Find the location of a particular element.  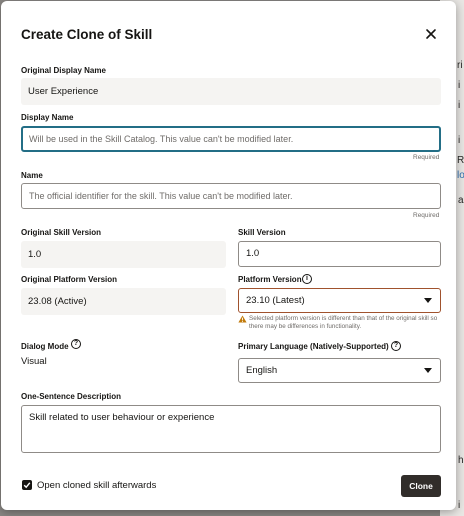

open-after-label: Open cloned skill afterwards is located at coordinates (96, 485).